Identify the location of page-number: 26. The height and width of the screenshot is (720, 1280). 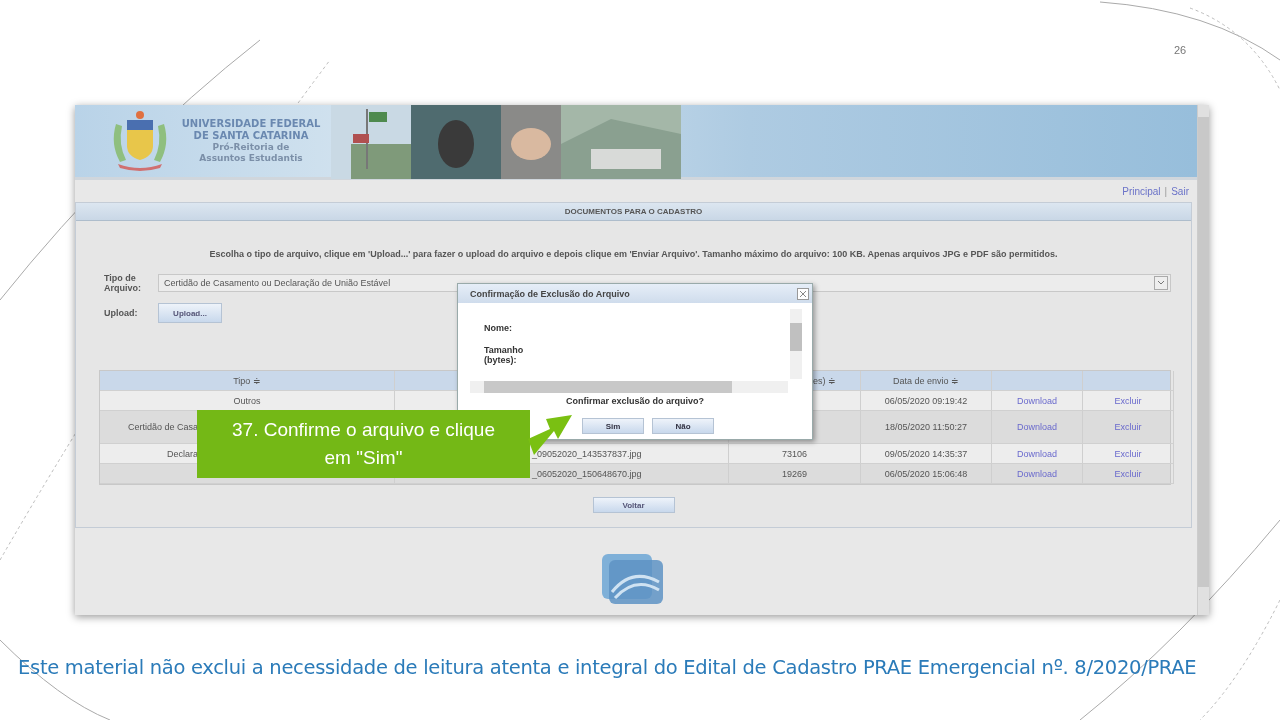
(1180, 50).